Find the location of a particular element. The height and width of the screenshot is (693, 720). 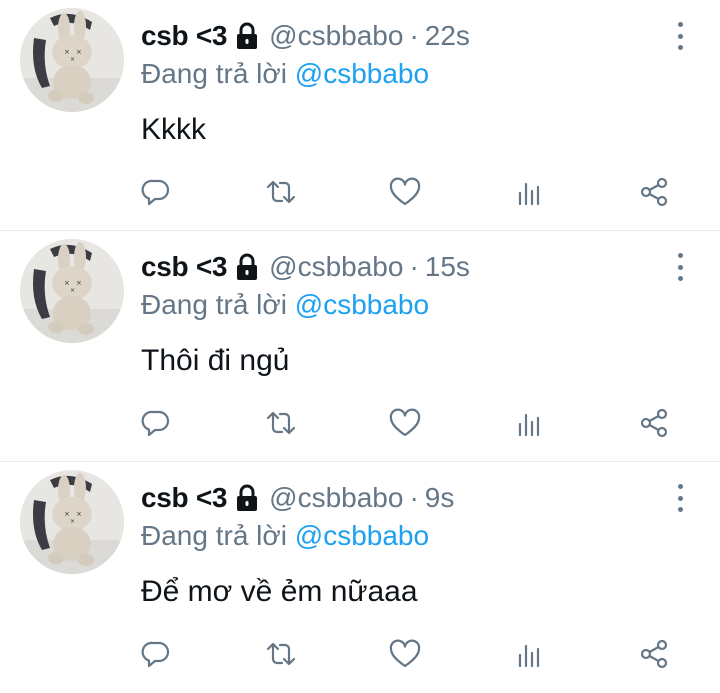

tweet-text: Thôi đi ngủ is located at coordinates (215, 360).